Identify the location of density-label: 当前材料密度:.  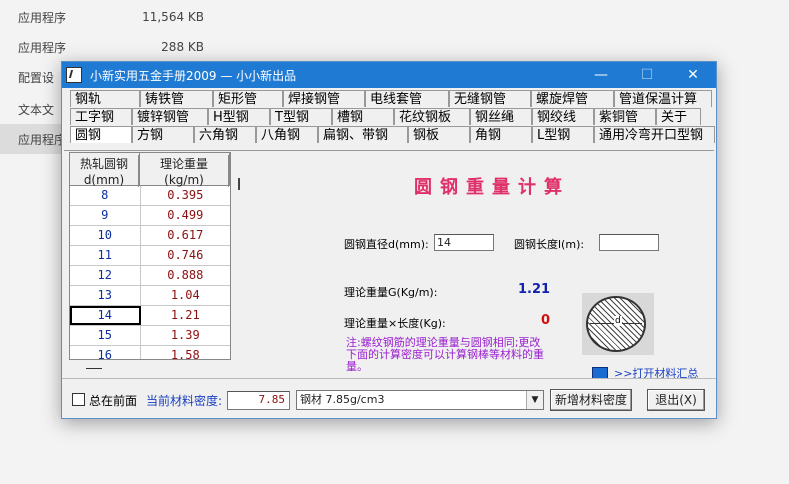
(184, 401).